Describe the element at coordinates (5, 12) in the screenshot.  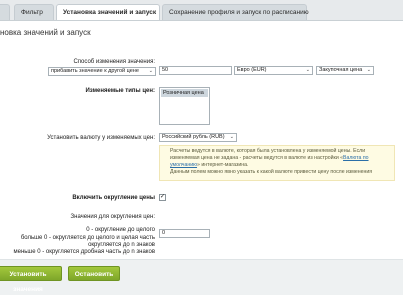
I see `tab-first` at that location.